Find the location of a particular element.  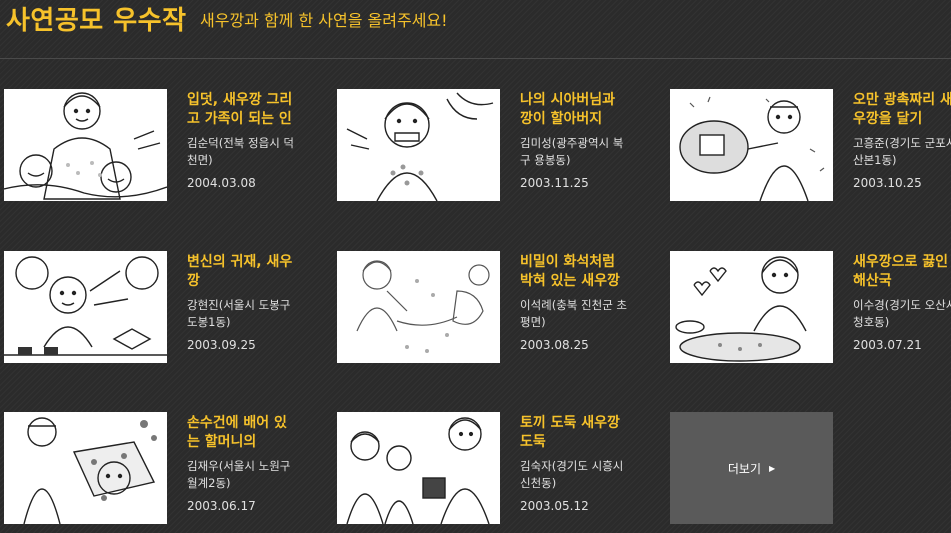

story-card: 변신의 귀재, 새우깡 강현진(서울시 도봉구 도봉1동) 2003.09.25 is located at coordinates (154, 307).